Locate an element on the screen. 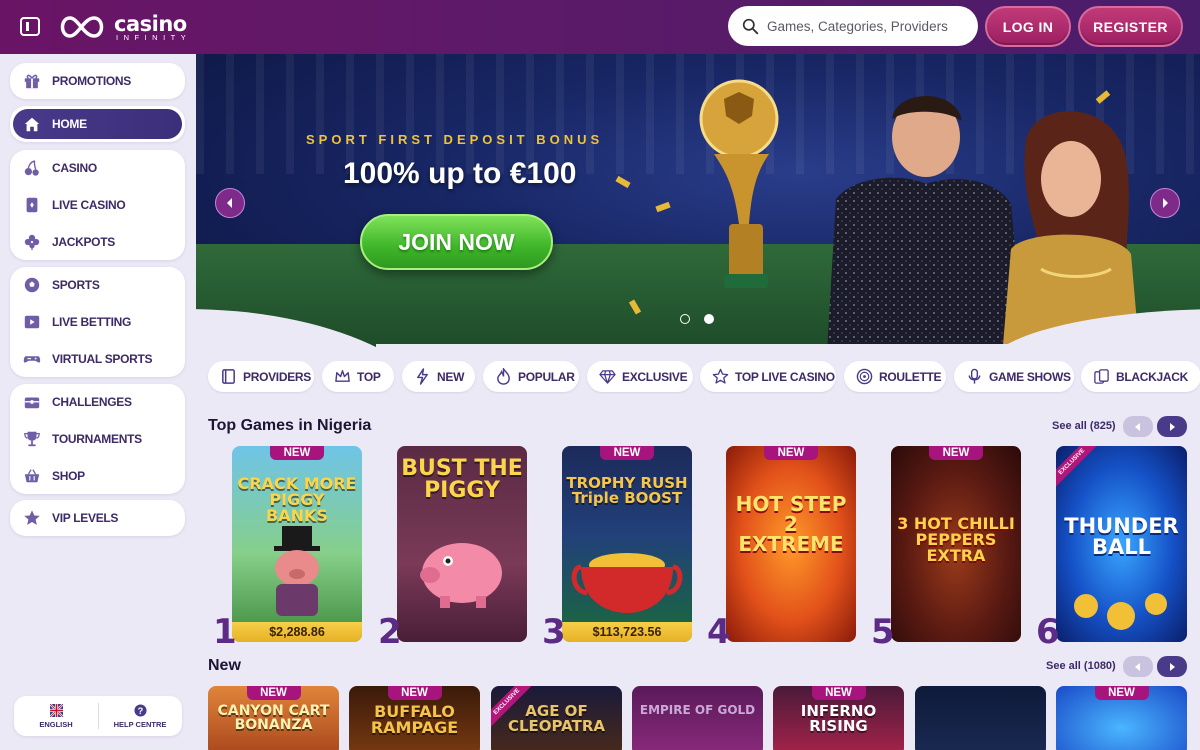 This screenshot has height=750, width=1200. hero-next-button is located at coordinates (1165, 203).